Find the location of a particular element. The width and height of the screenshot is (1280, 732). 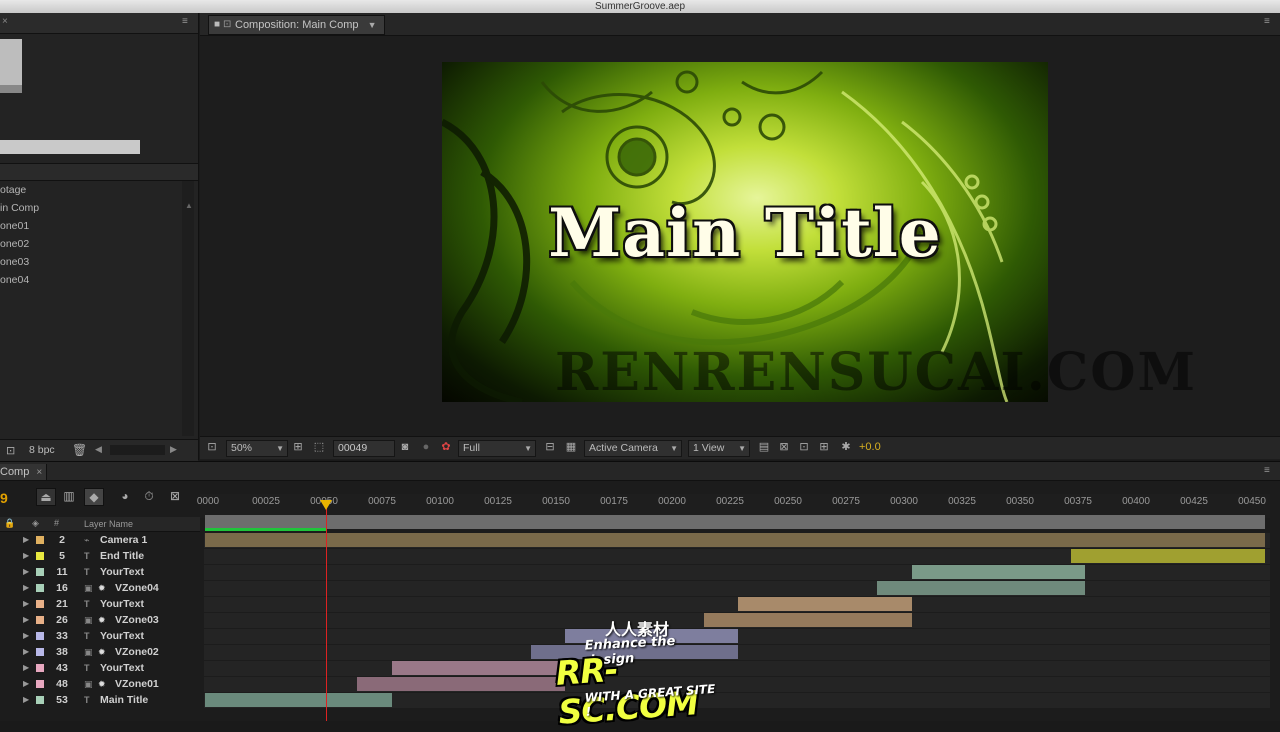

tab-composition-main-comp: ■ ⊡ Composition: Main Comp ▼ is located at coordinates (297, 25).